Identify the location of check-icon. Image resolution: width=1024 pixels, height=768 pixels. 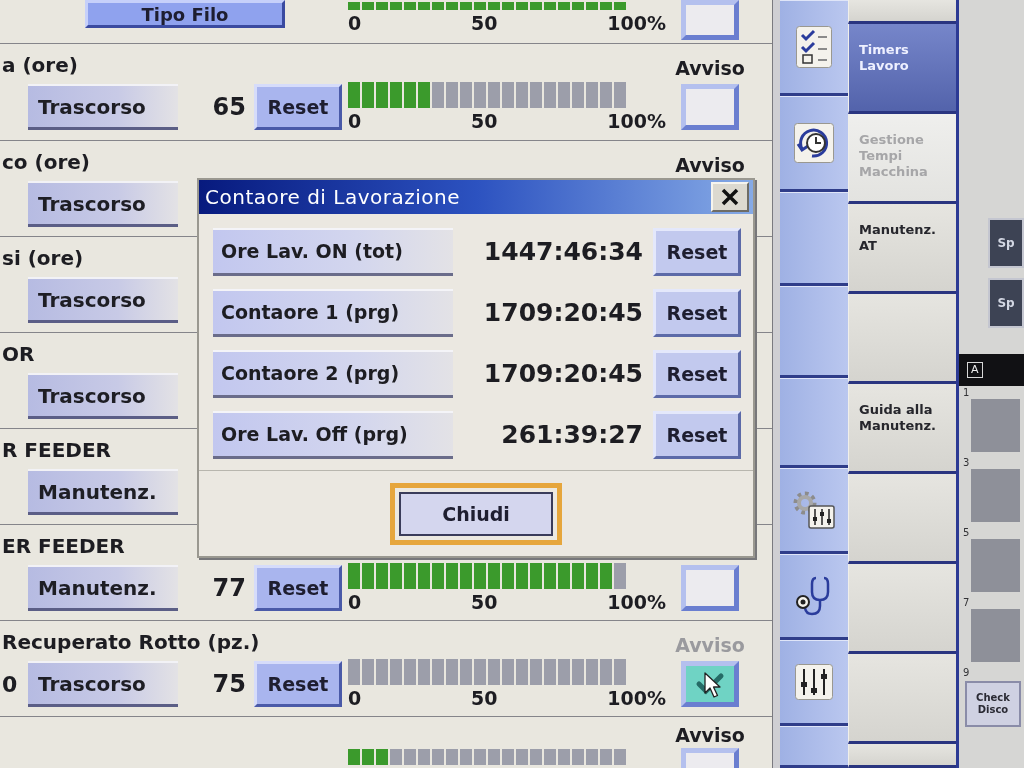
(710, 684).